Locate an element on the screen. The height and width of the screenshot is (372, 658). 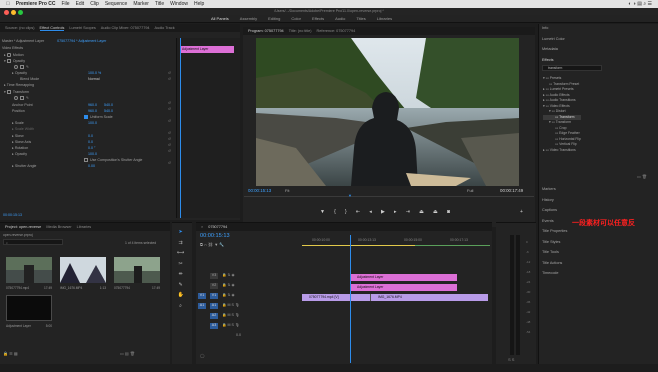
tab-reference: Reference: 075077794 is located at coordinates (336, 31).